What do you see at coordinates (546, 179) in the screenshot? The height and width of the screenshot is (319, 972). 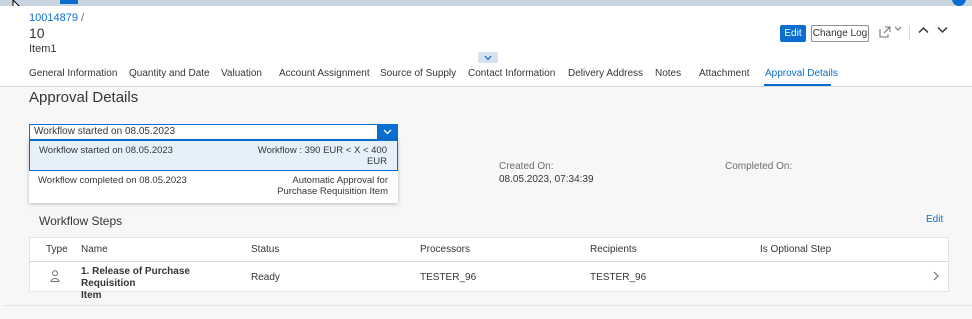 I see `created-on-value: 08.05.2023, 07:34:39` at bounding box center [546, 179].